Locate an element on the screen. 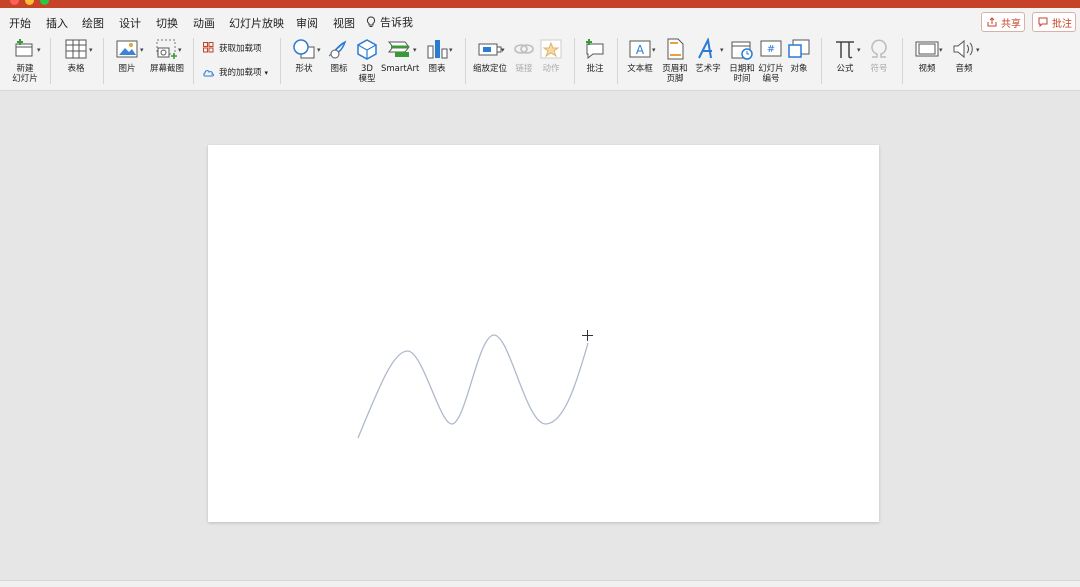 Image resolution: width=1080 pixels, height=587 pixels. textbox-icon: A is located at coordinates (640, 49).